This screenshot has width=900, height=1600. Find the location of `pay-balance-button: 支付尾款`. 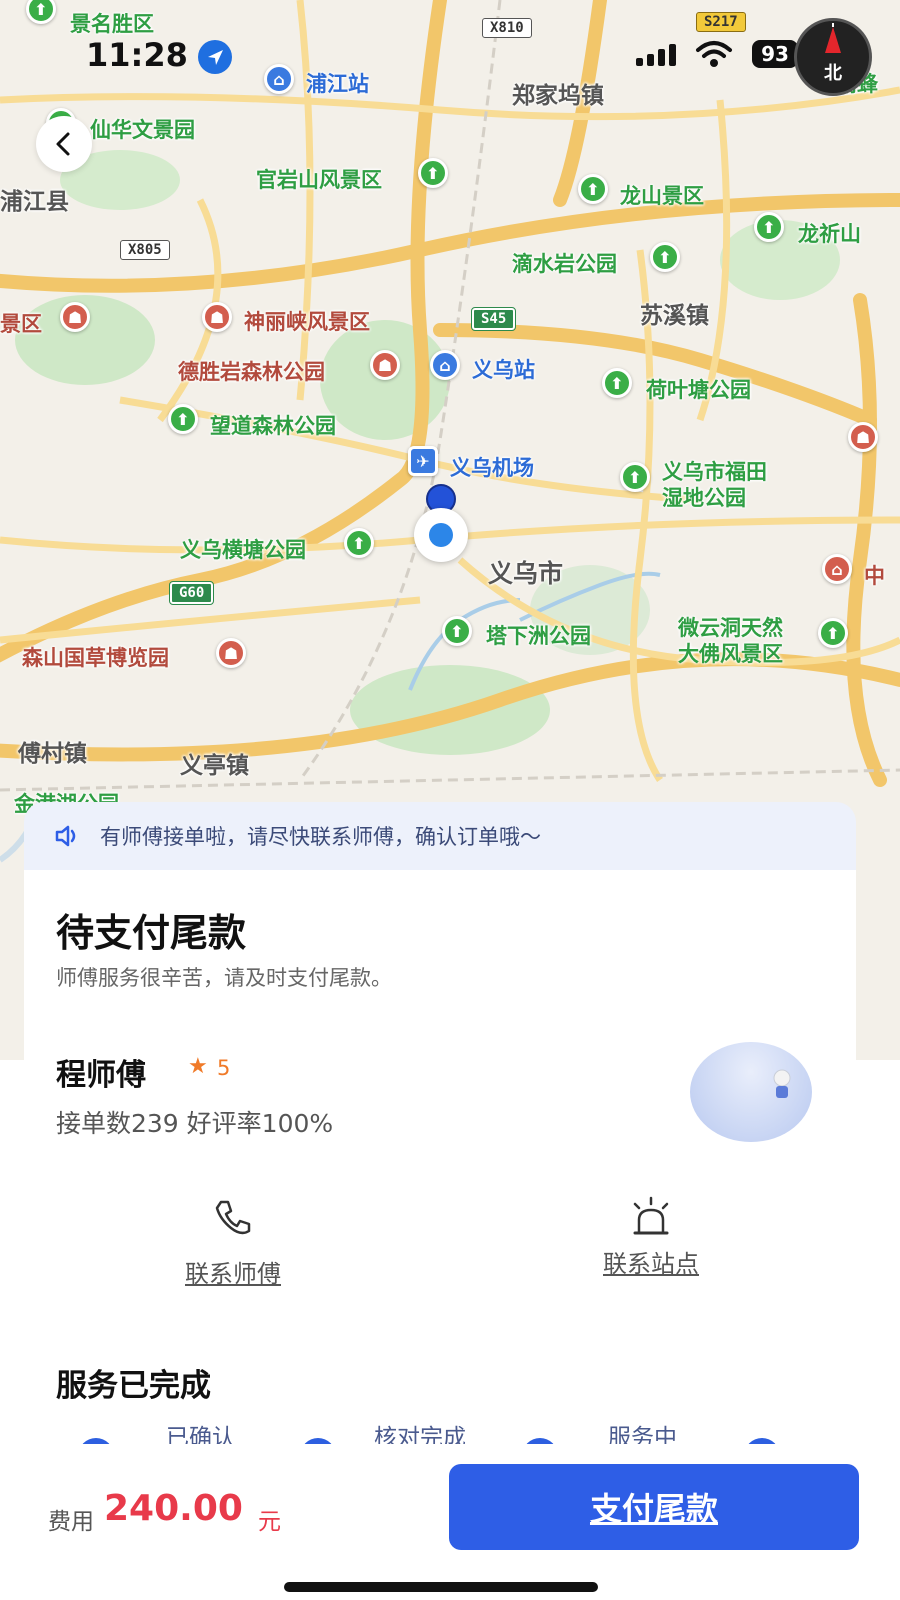

pay-balance-button: 支付尾款 is located at coordinates (654, 1507).